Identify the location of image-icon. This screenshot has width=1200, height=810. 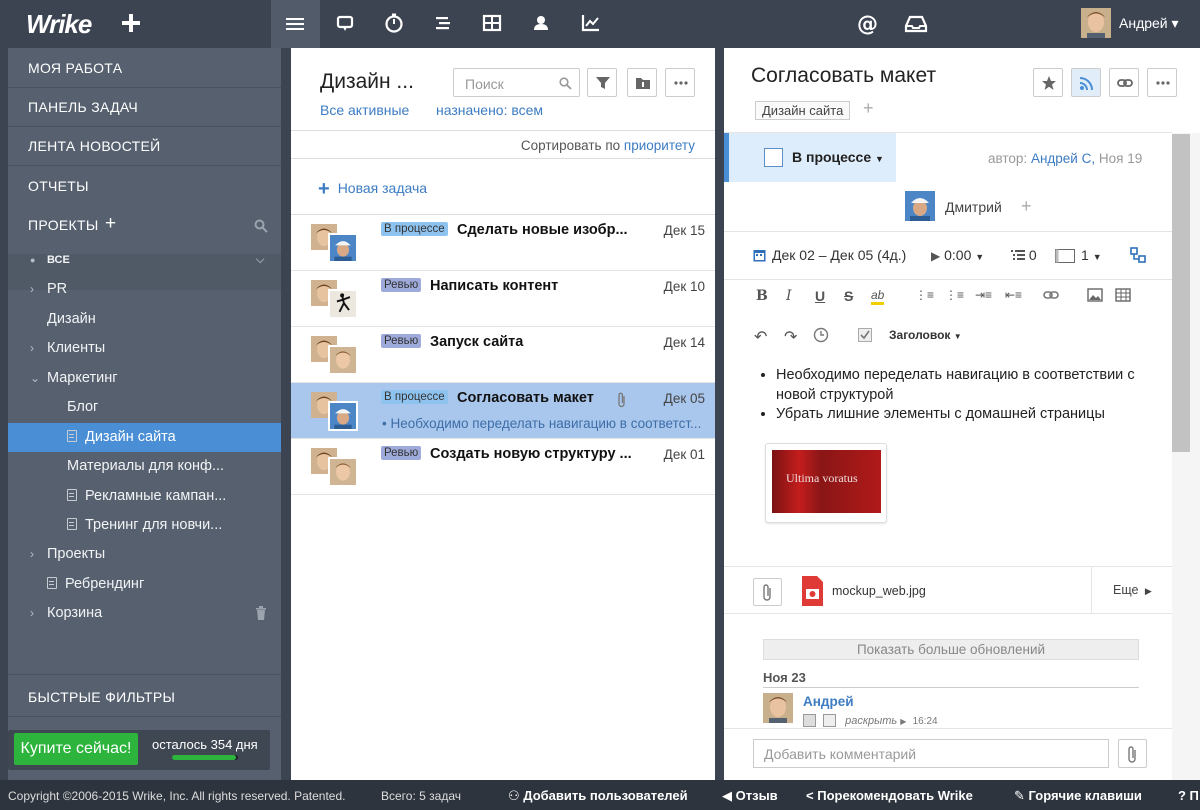
(1095, 295).